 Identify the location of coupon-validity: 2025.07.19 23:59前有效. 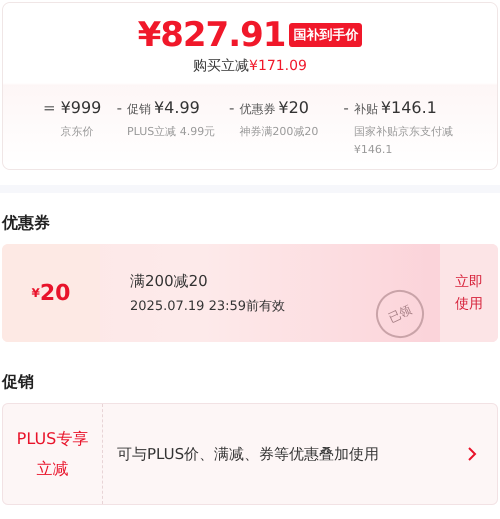
(208, 306).